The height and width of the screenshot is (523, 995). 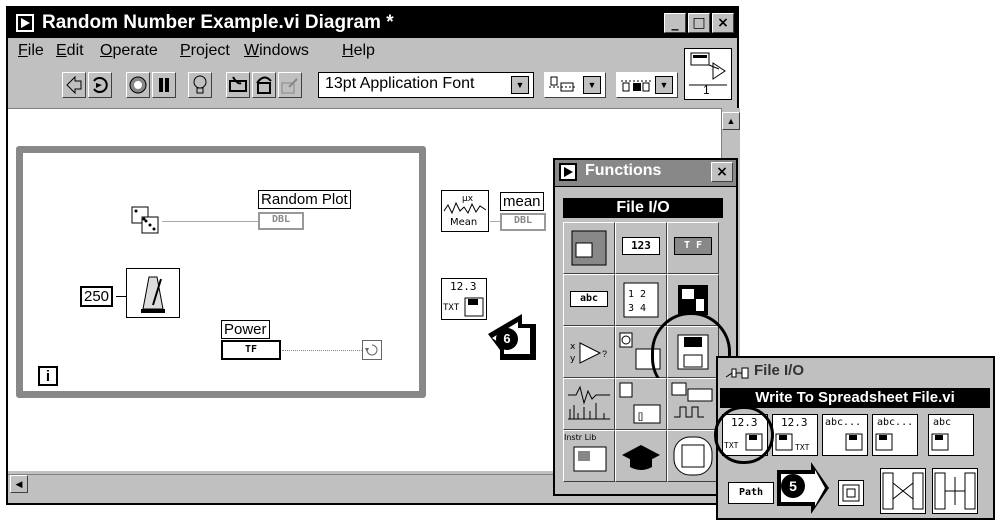 I want to click on boolean-cell: T F, so click(x=693, y=248).